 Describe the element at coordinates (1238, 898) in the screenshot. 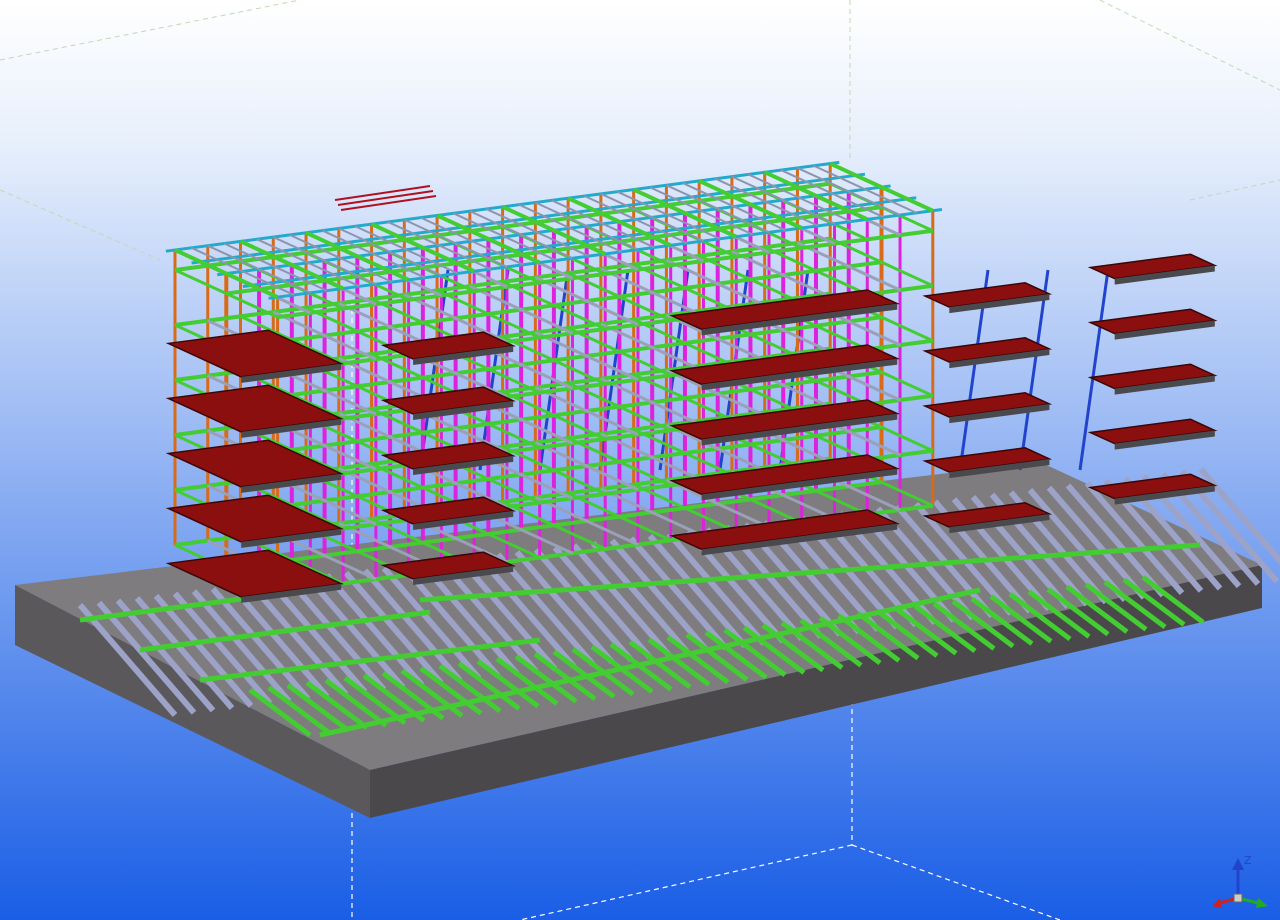

I see `axis-origin` at that location.